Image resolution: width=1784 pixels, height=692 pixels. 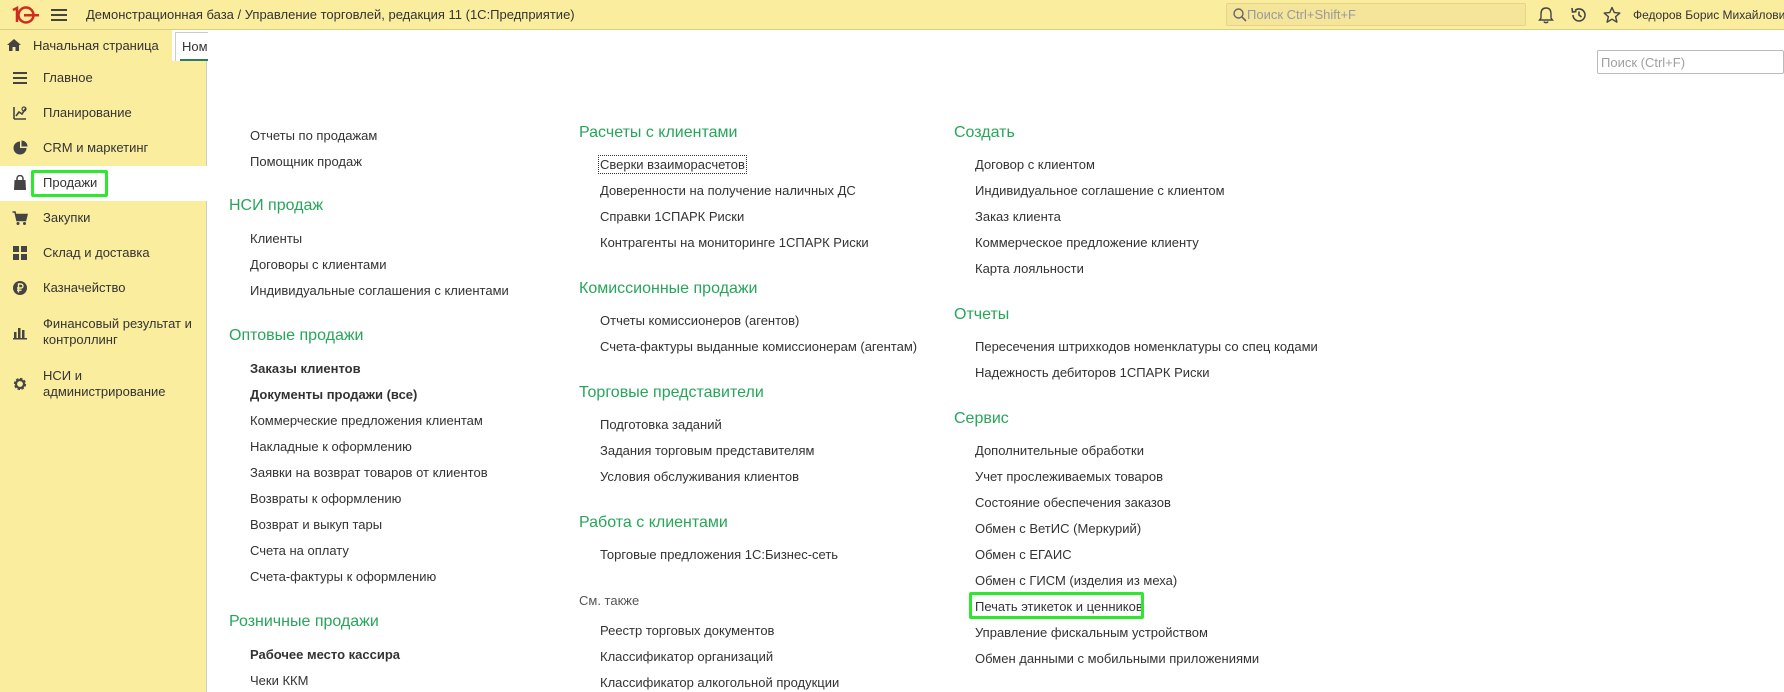 I want to click on link-client-contracts: Договоры с клиентами, so click(x=318, y=264).